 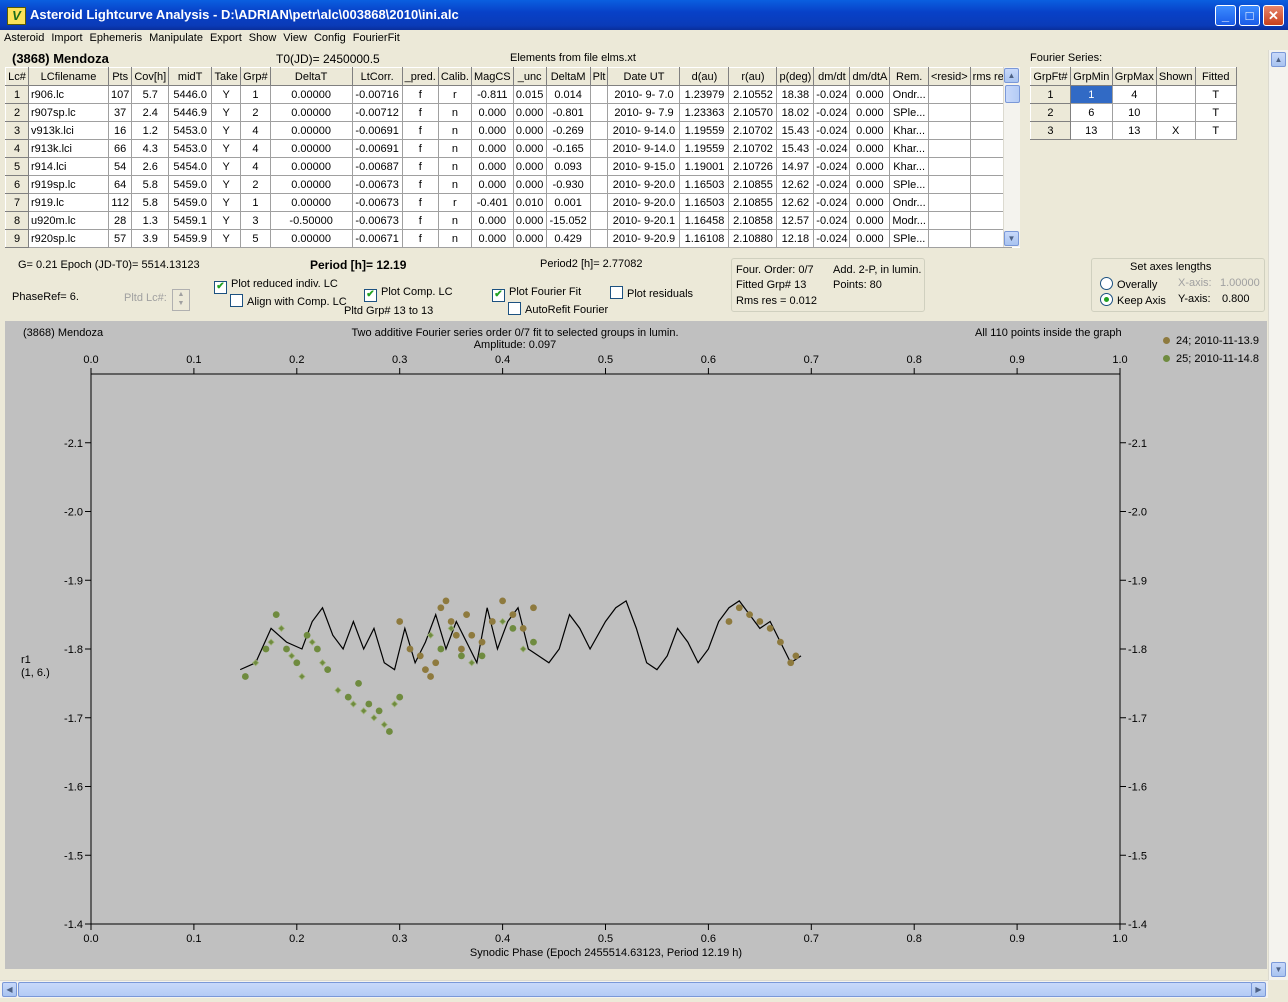 I want to click on table-cell: 1.19559, so click(x=704, y=148).